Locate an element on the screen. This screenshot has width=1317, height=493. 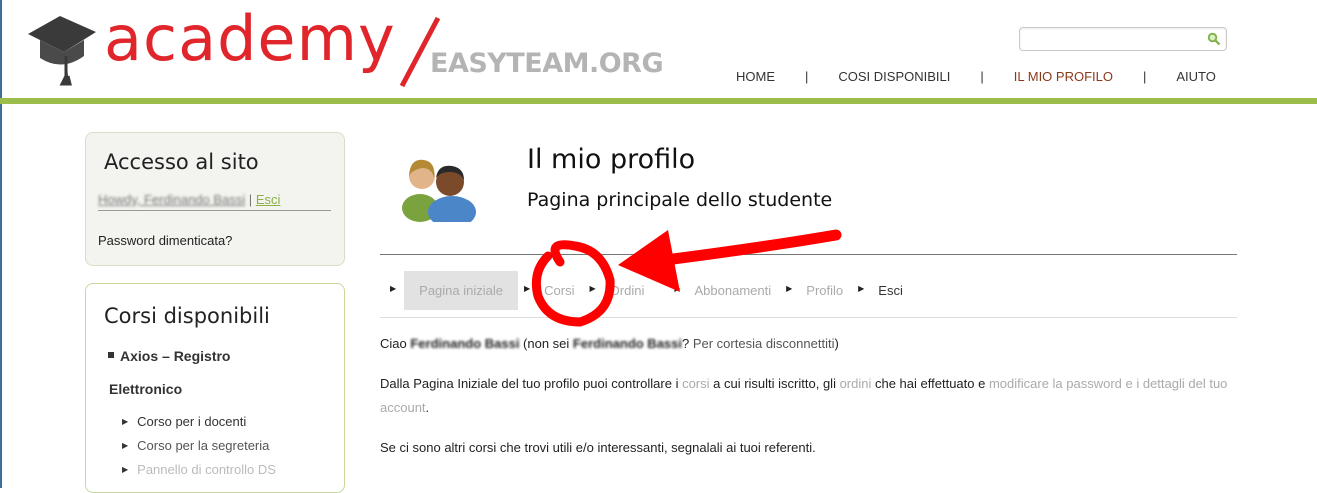
tabs-divider is located at coordinates (808, 317).